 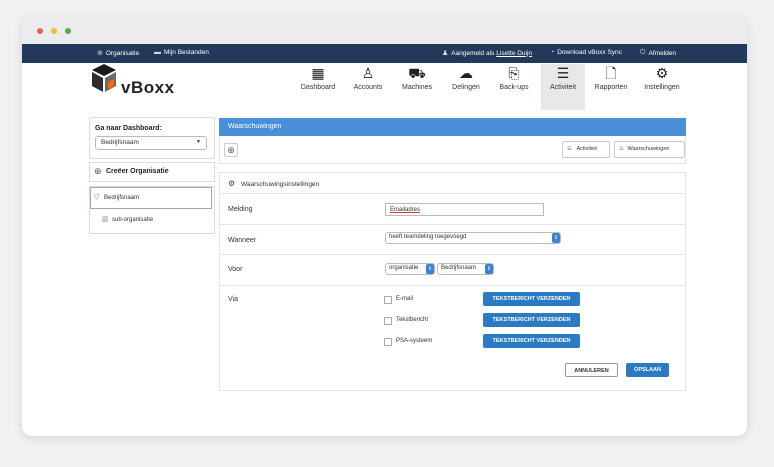 What do you see at coordinates (412, 320) in the screenshot?
I see `tekstbericht-option-label: Tekstbericht` at bounding box center [412, 320].